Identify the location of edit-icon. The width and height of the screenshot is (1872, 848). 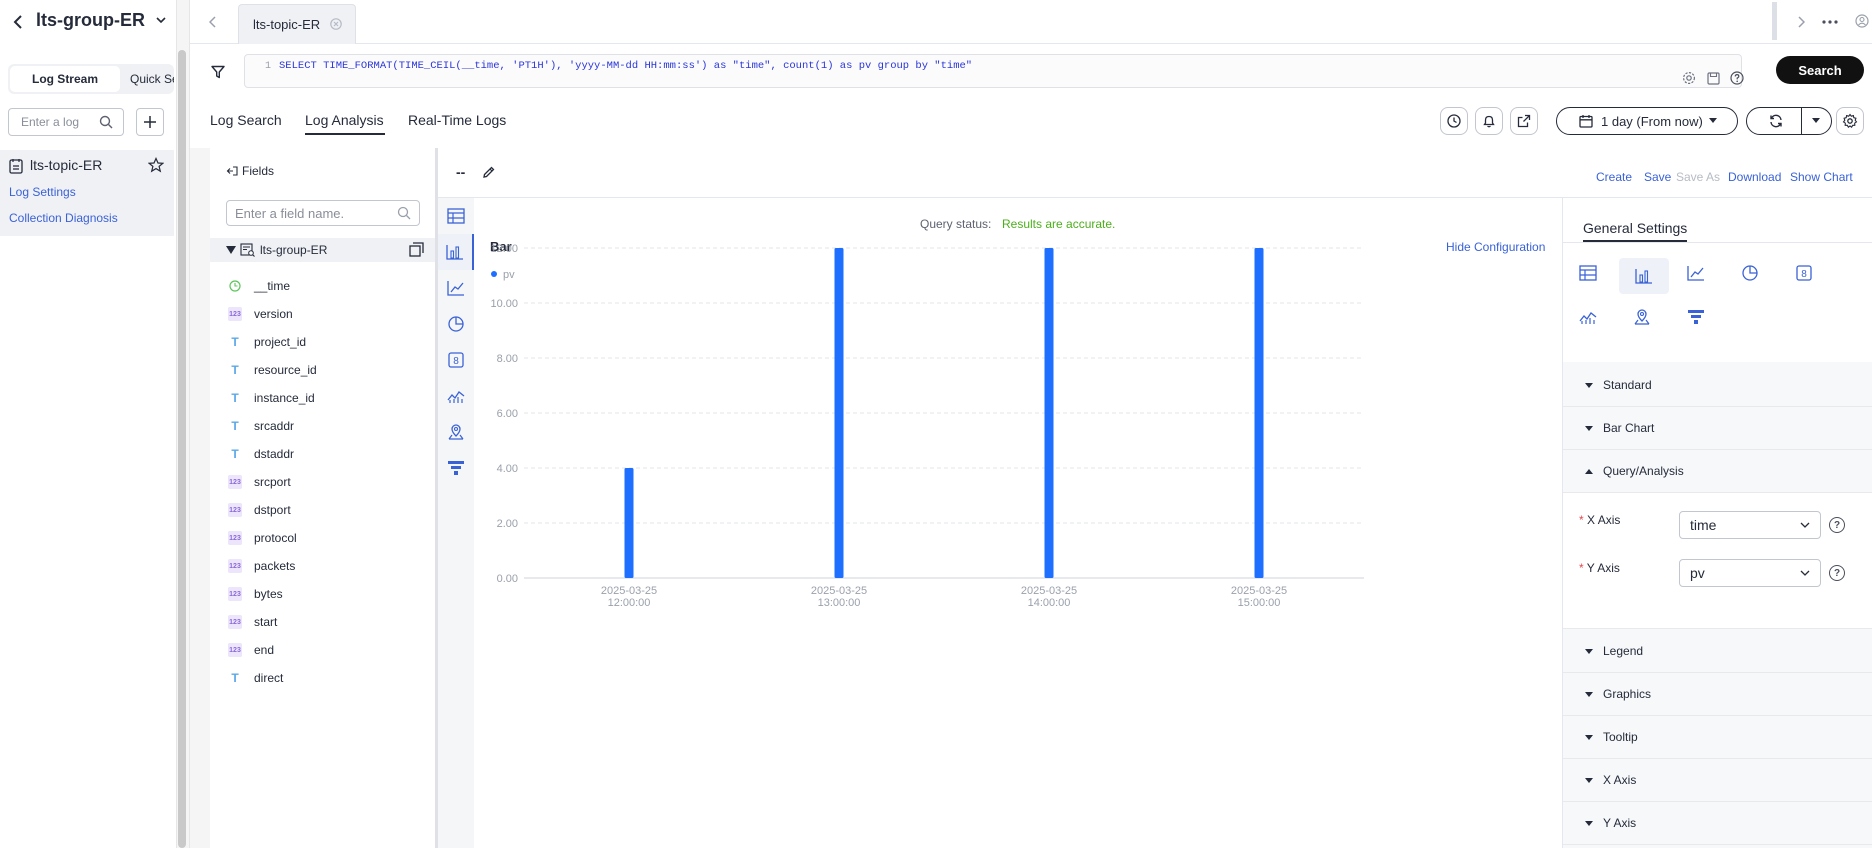
(489, 173).